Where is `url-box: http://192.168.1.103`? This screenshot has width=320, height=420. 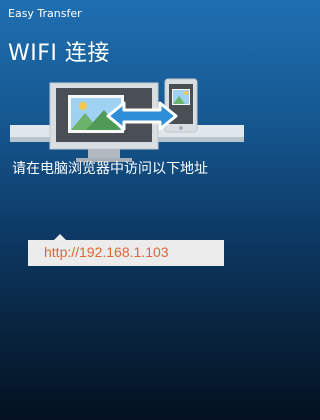
url-box: http://192.168.1.103 is located at coordinates (126, 250).